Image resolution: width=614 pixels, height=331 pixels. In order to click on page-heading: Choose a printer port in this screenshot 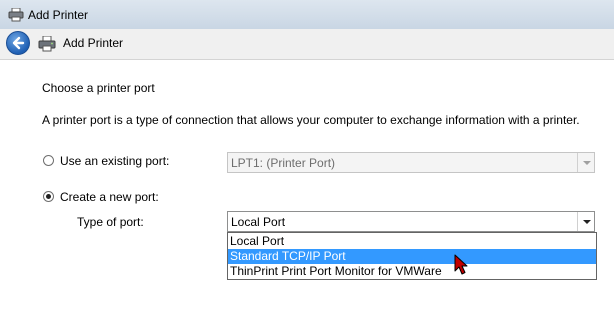, I will do `click(98, 88)`.